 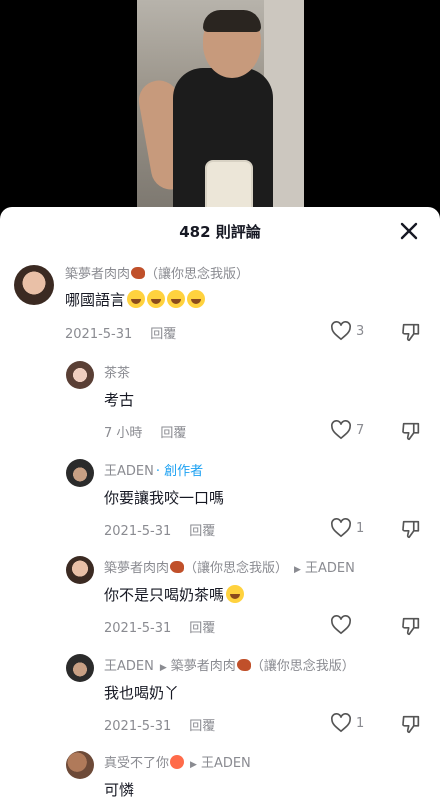 I want to click on like-button, so click(x=348, y=625).